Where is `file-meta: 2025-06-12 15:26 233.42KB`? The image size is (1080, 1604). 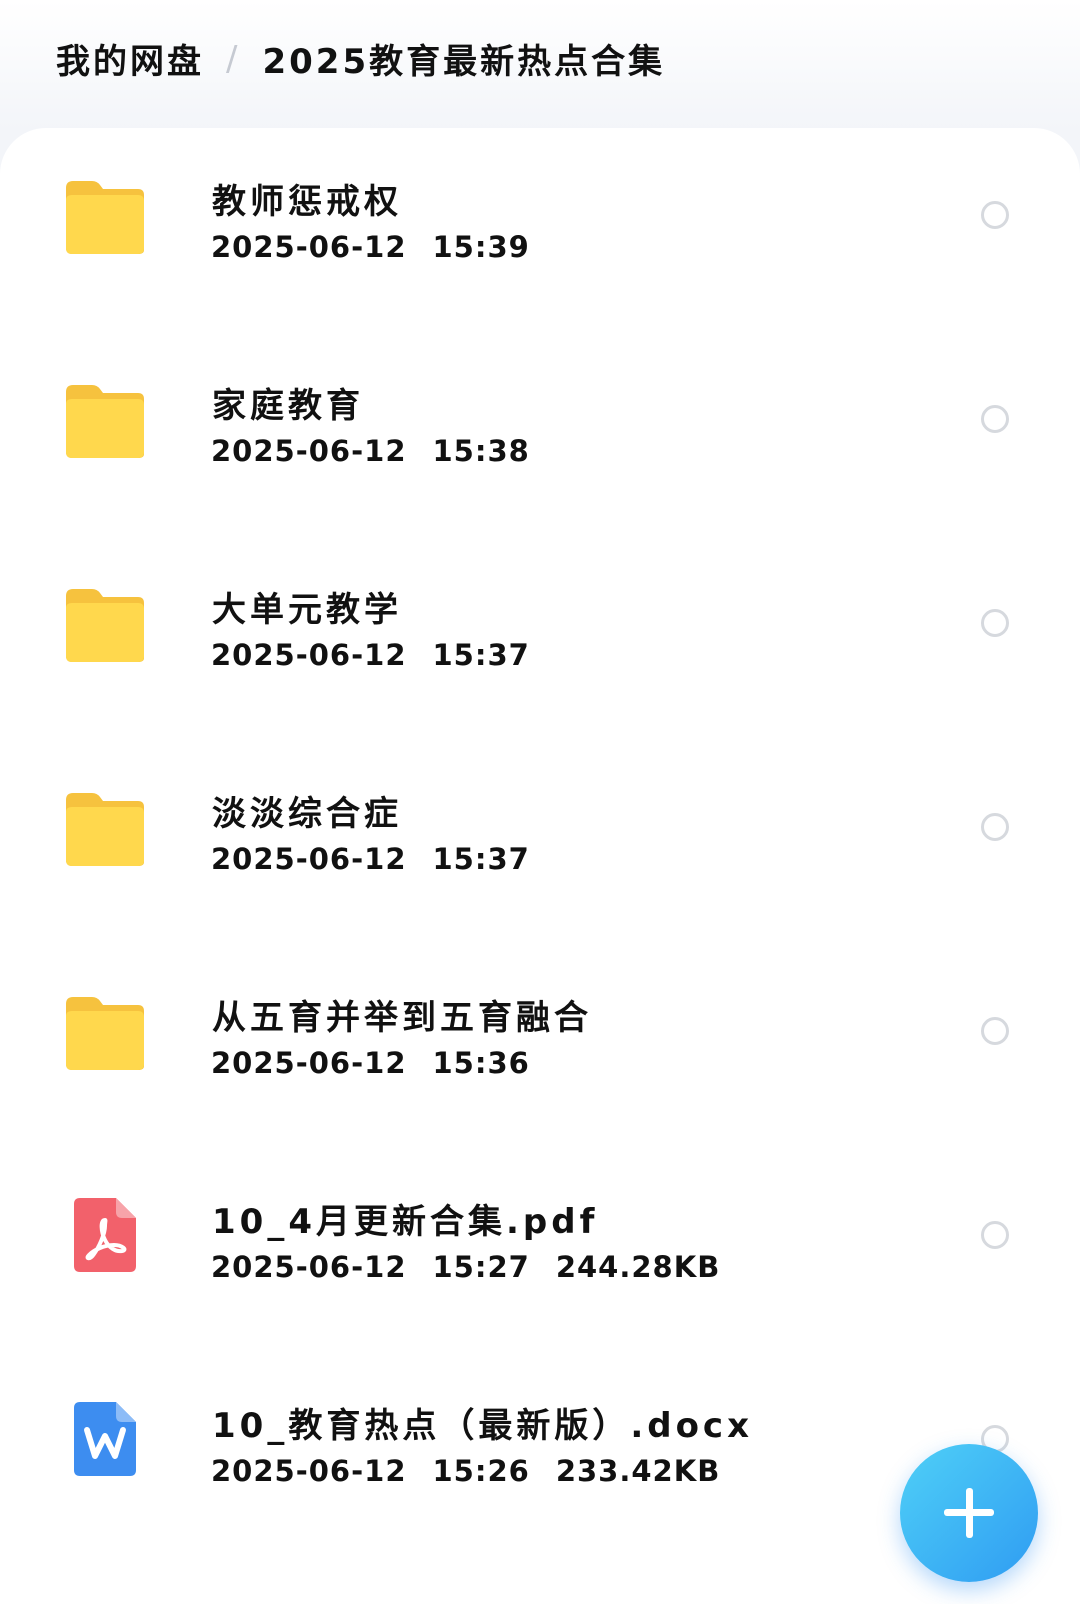
file-meta: 2025-06-12 15:26 233.42KB is located at coordinates (465, 1471).